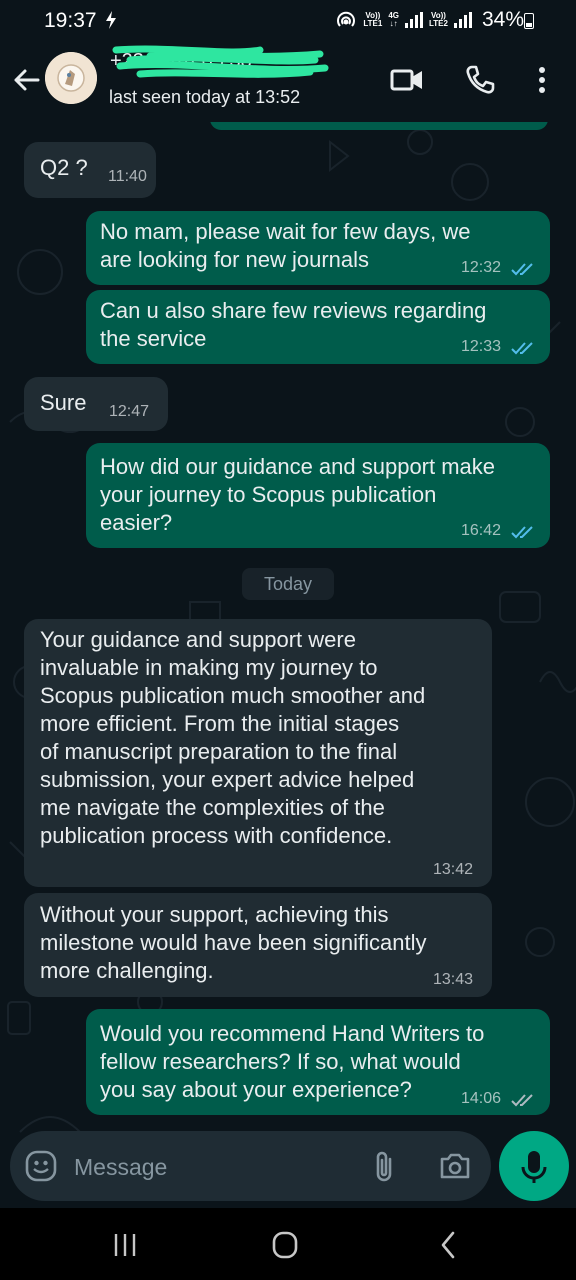 This screenshot has width=576, height=1280. Describe the element at coordinates (522, 1100) in the screenshot. I see `delivered-double-tick-icon` at that location.